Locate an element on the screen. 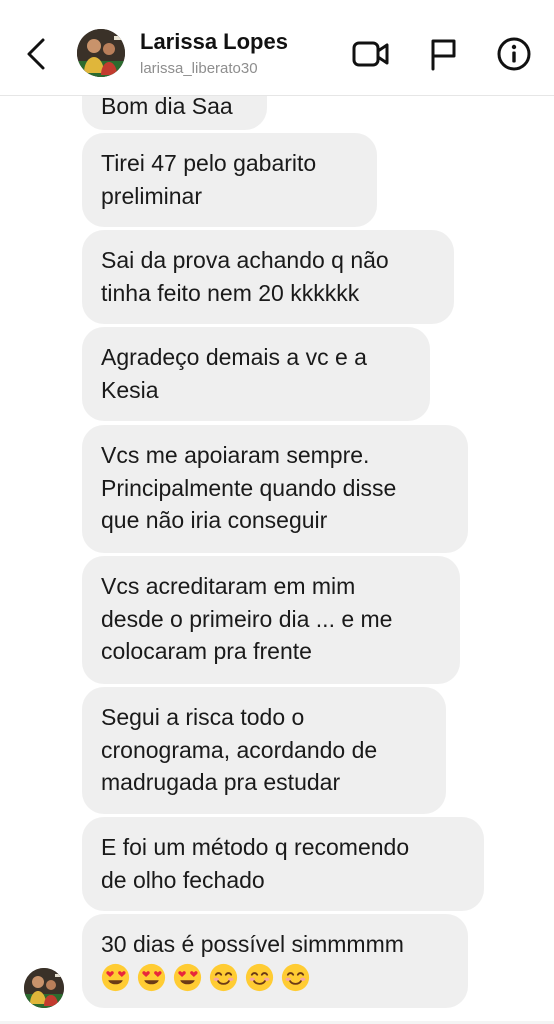  message-text: colocaram pra frente is located at coordinates (206, 651).